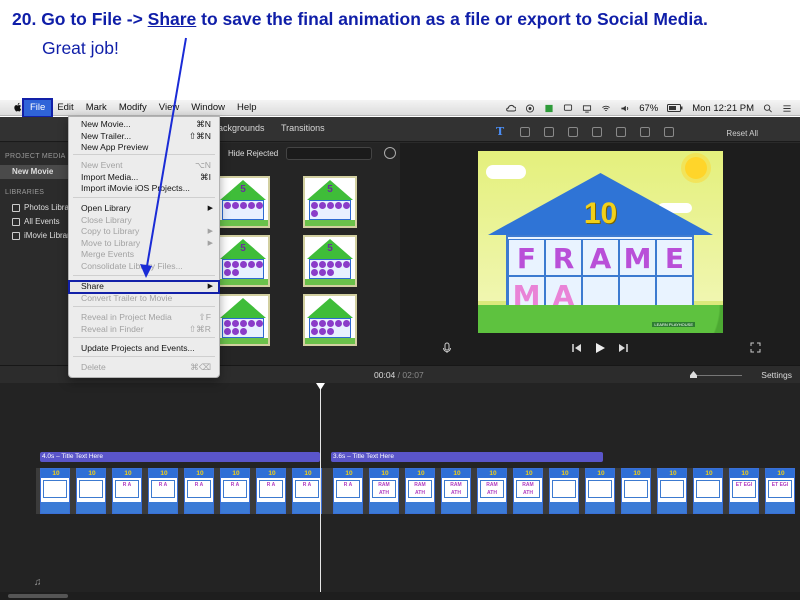 This screenshot has height=600, width=800. What do you see at coordinates (717, 375) in the screenshot?
I see `zoom-slider` at bounding box center [717, 375].